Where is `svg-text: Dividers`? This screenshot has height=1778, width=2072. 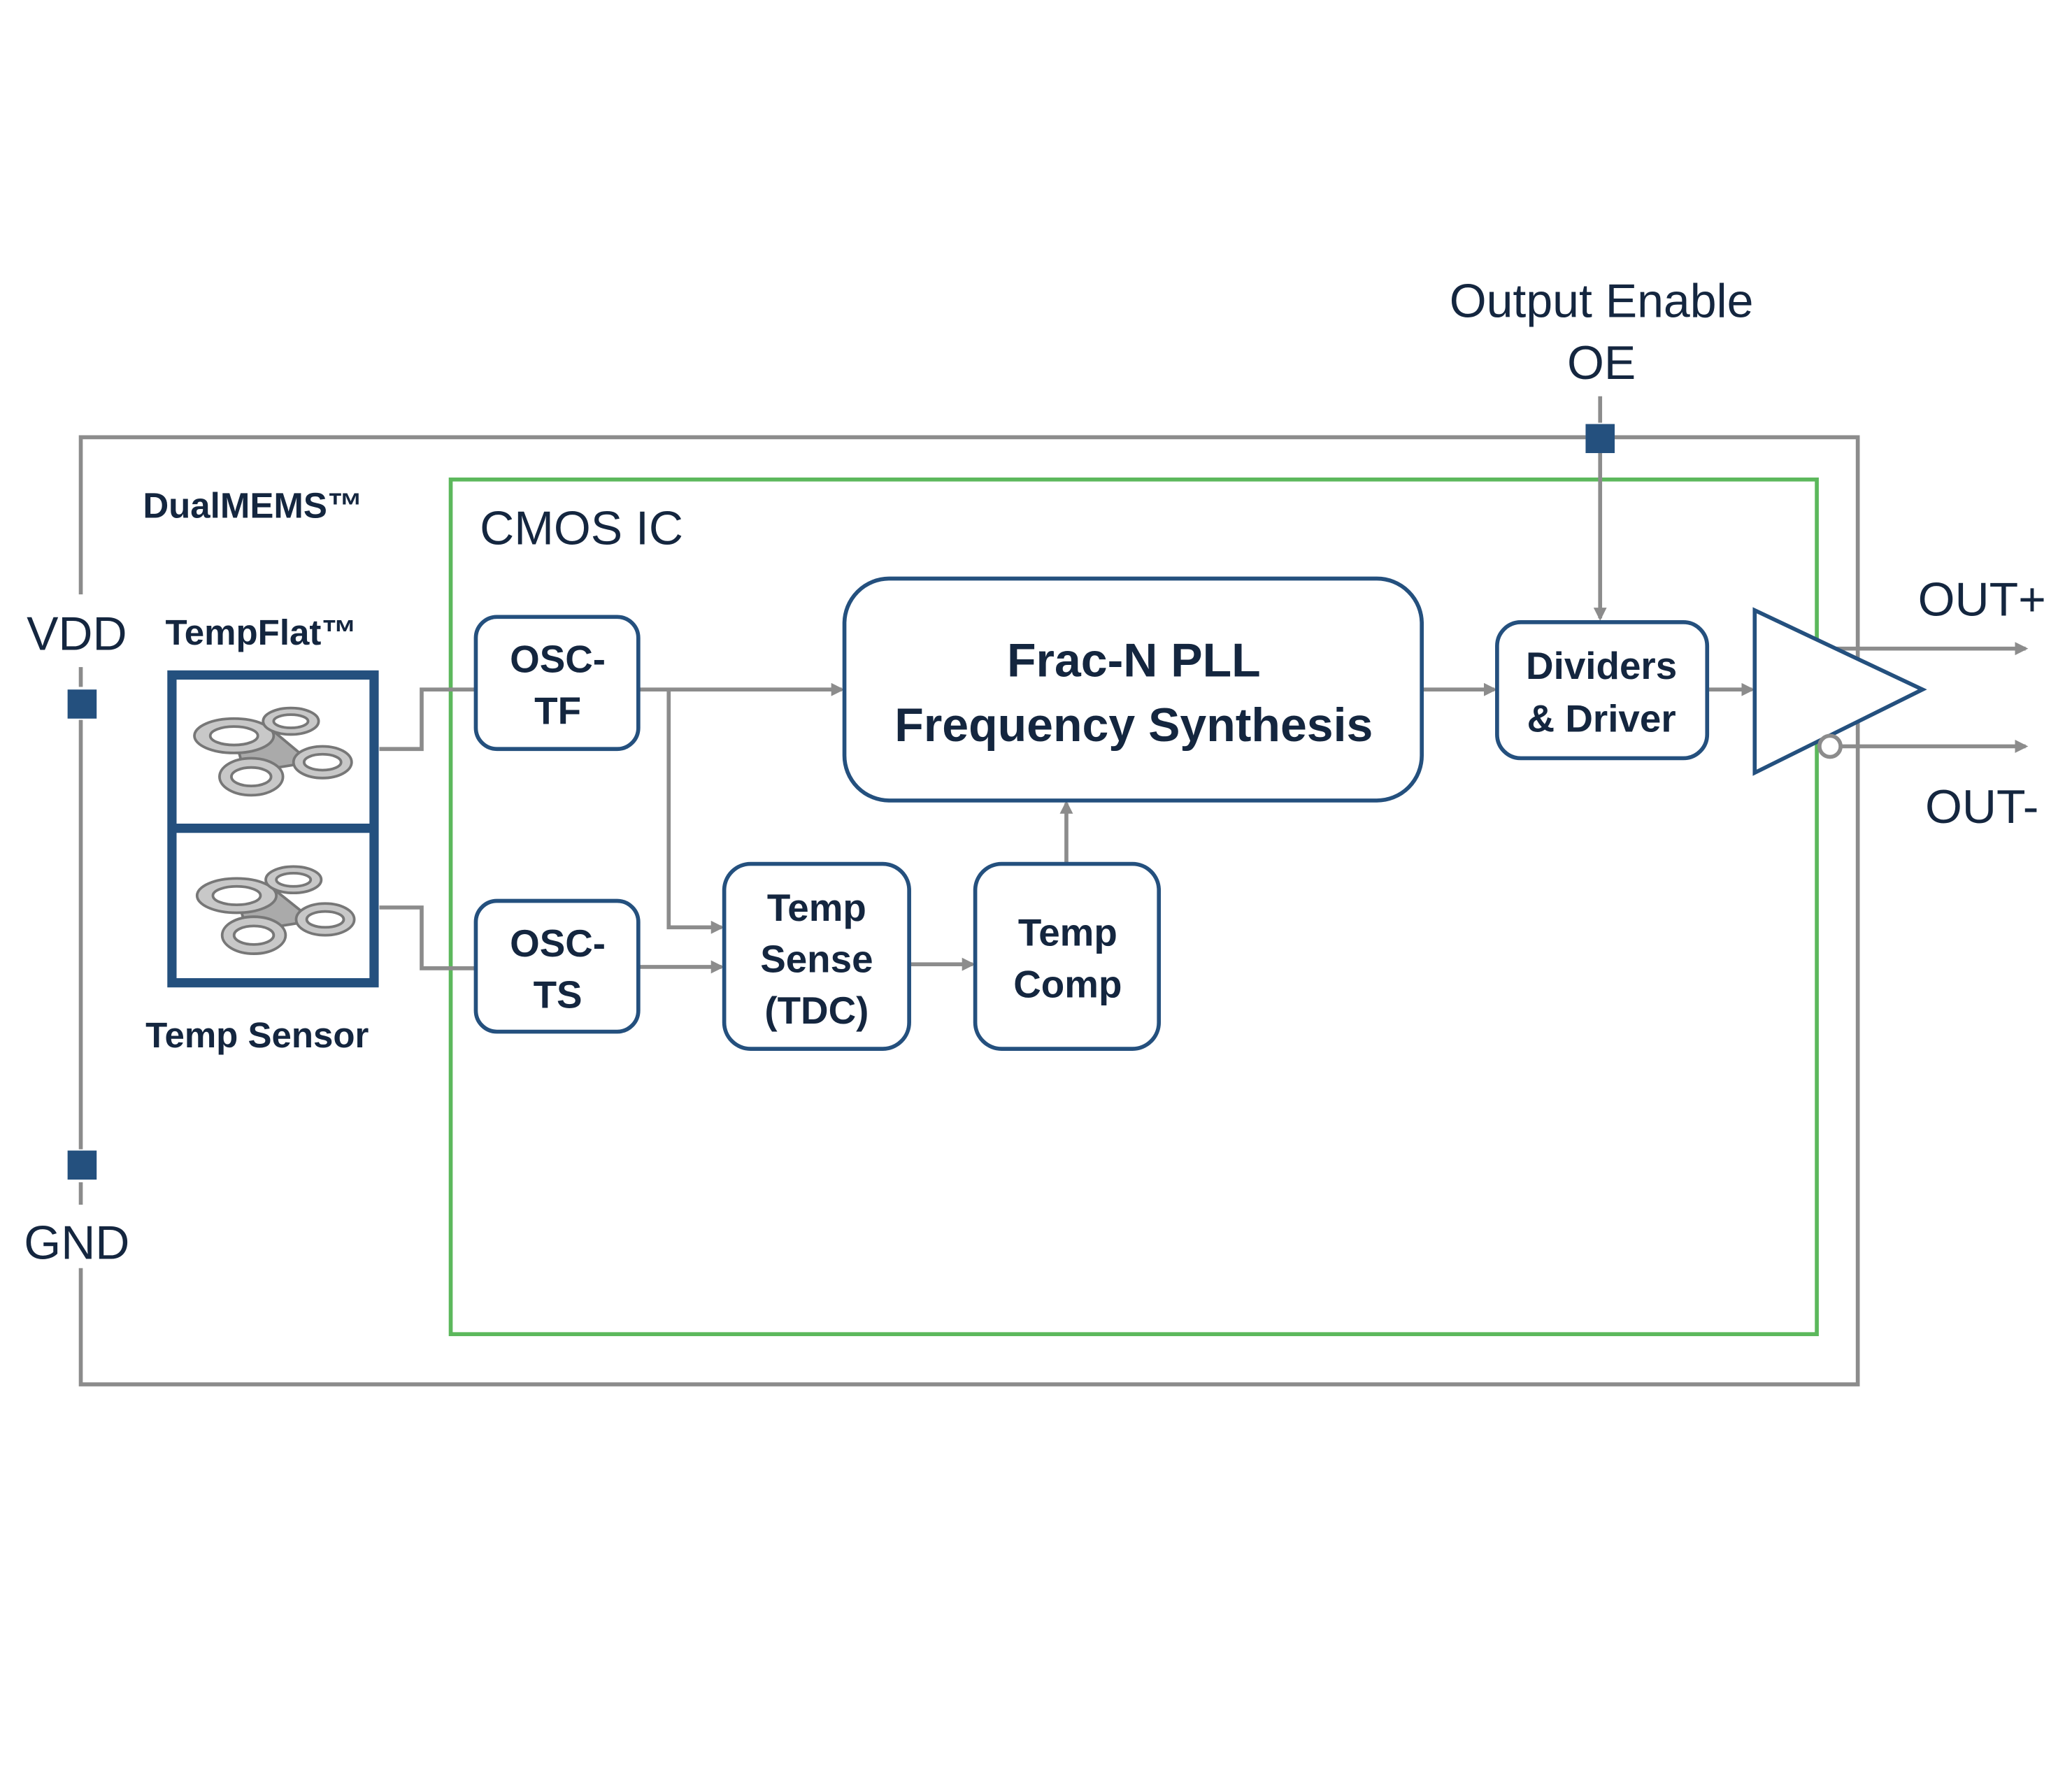
svg-text: Dividers is located at coordinates (1601, 666).